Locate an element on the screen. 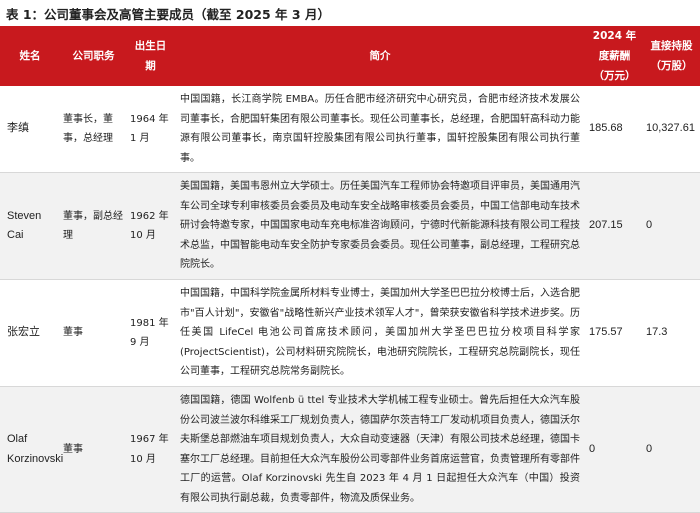 This screenshot has height=513, width=700. table-header-row: 姓名 公司职务 出生日期 简介 2024 年度薪酬（万元） 直接持股（万股） is located at coordinates (350, 56).